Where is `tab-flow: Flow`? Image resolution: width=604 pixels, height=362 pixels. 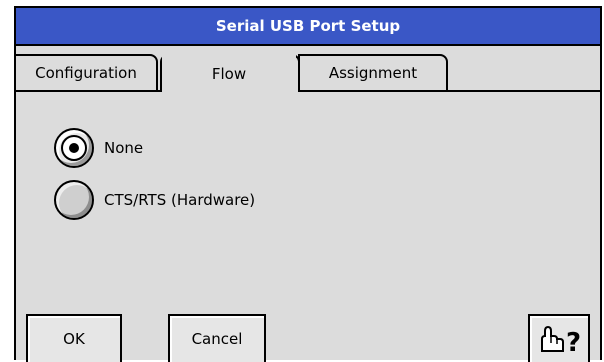 tab-flow: Flow is located at coordinates (229, 73).